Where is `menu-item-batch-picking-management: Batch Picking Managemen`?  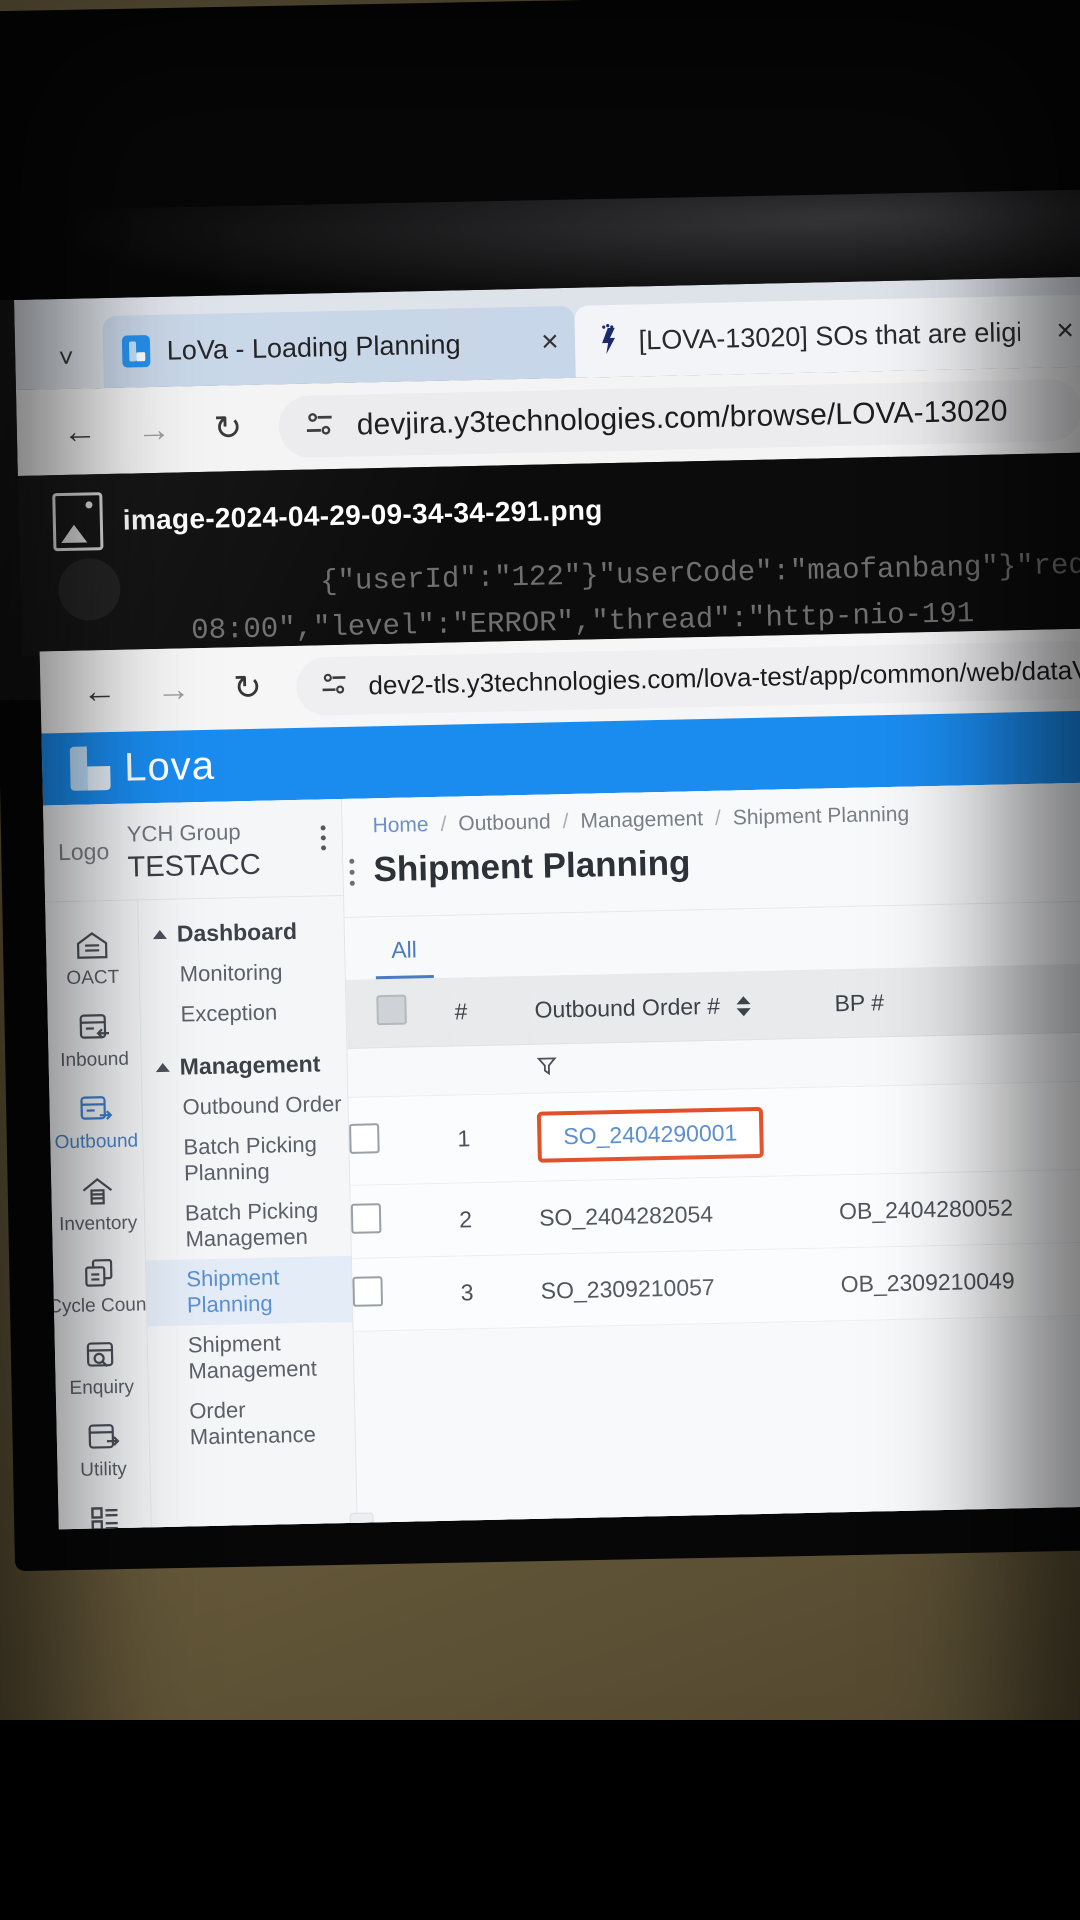
menu-item-batch-picking-management: Batch Picking Managemen is located at coordinates (248, 1225).